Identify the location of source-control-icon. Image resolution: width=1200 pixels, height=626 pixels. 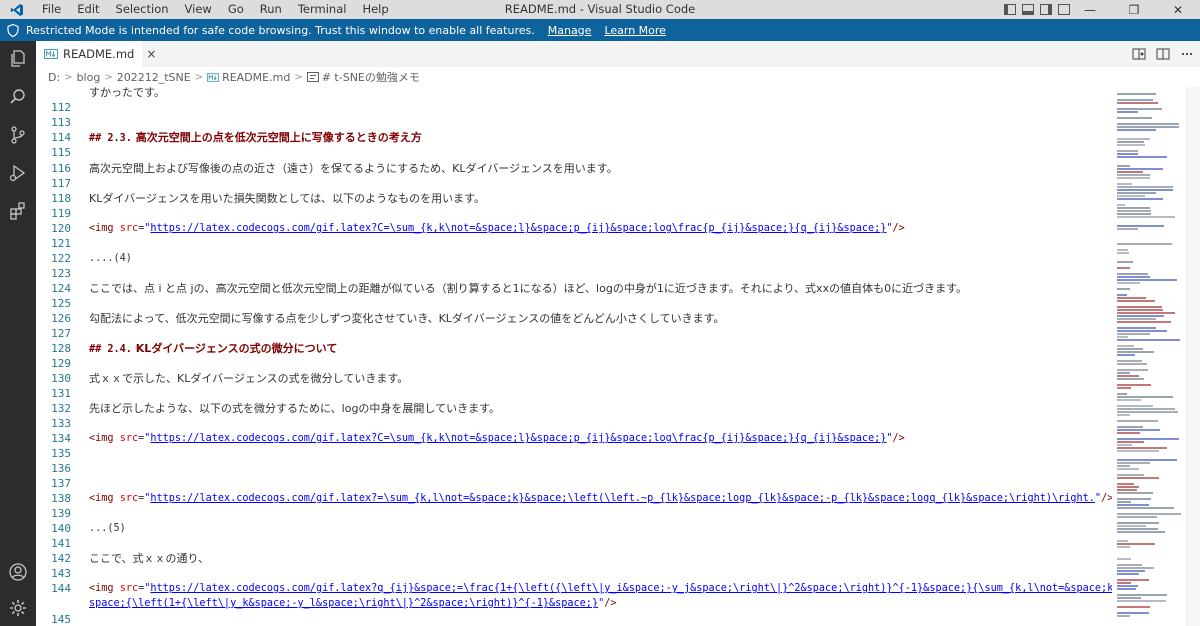
(18, 135).